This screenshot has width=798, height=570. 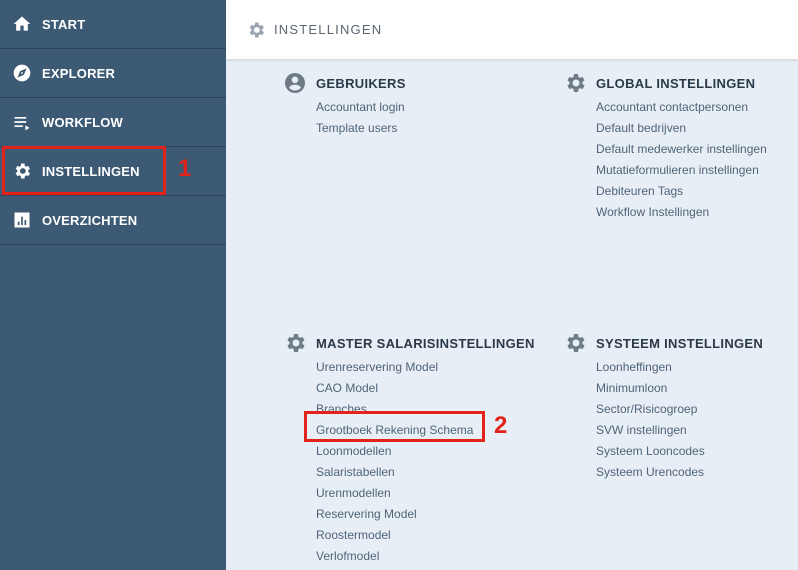 I want to click on link-accountant-login: Accountant login, so click(x=361, y=107).